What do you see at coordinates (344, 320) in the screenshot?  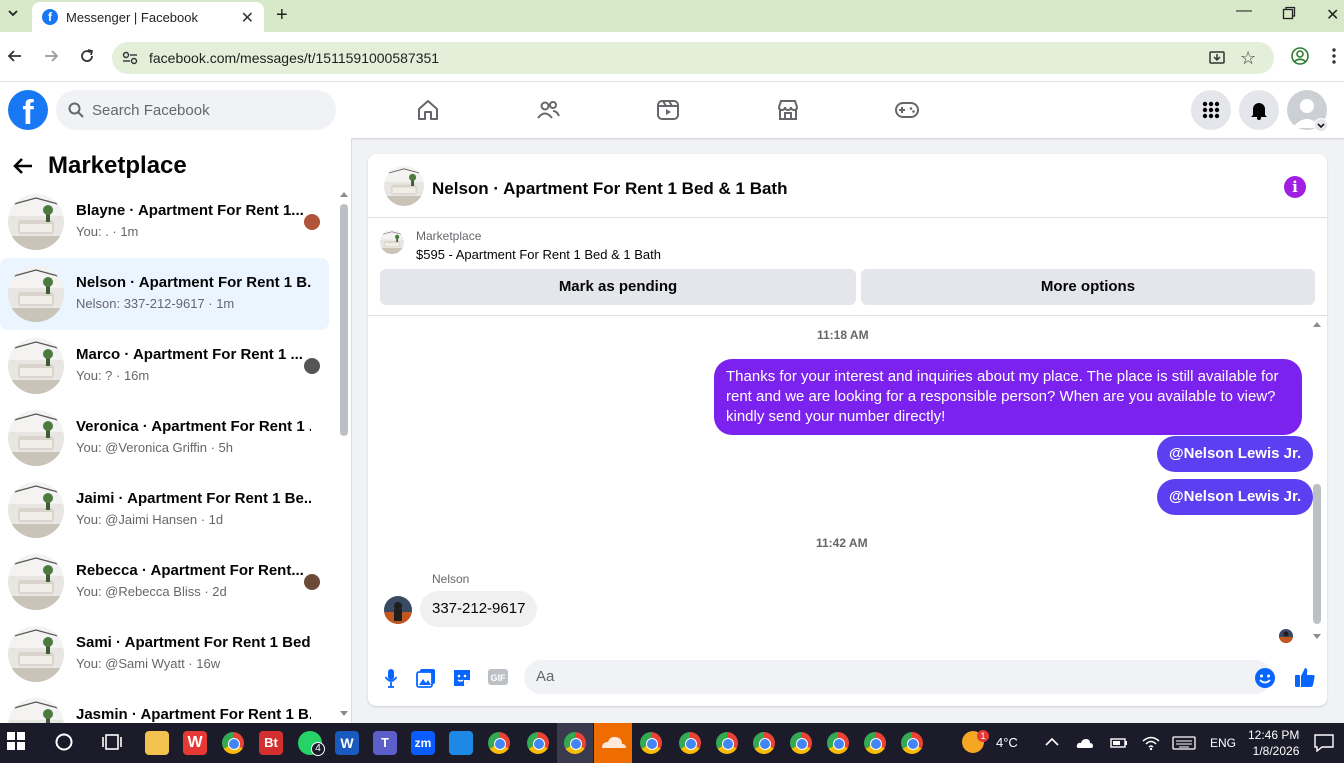 I see `sidebar-scrollbar` at bounding box center [344, 320].